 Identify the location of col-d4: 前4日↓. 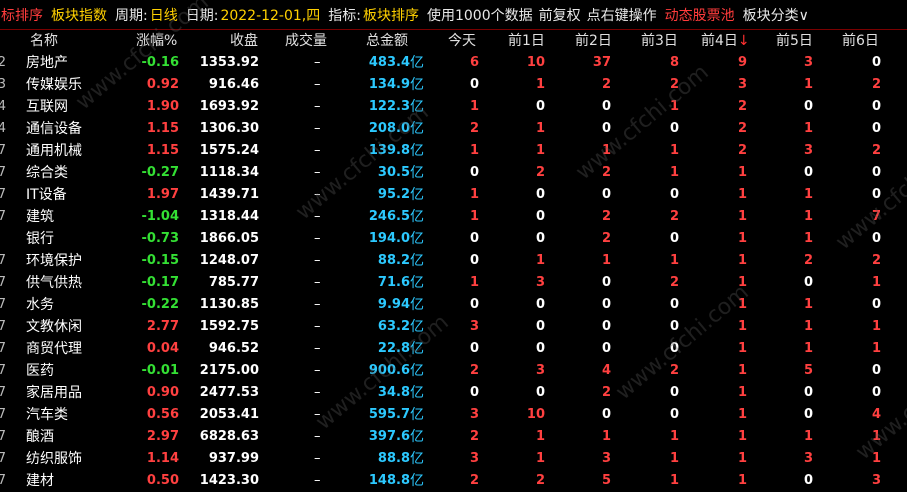
(725, 41).